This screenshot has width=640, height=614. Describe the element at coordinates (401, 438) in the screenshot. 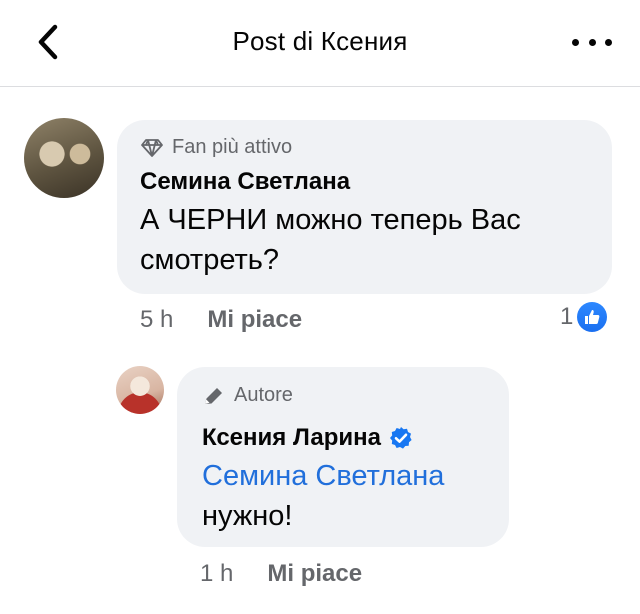

I see `verified-badge-icon` at that location.